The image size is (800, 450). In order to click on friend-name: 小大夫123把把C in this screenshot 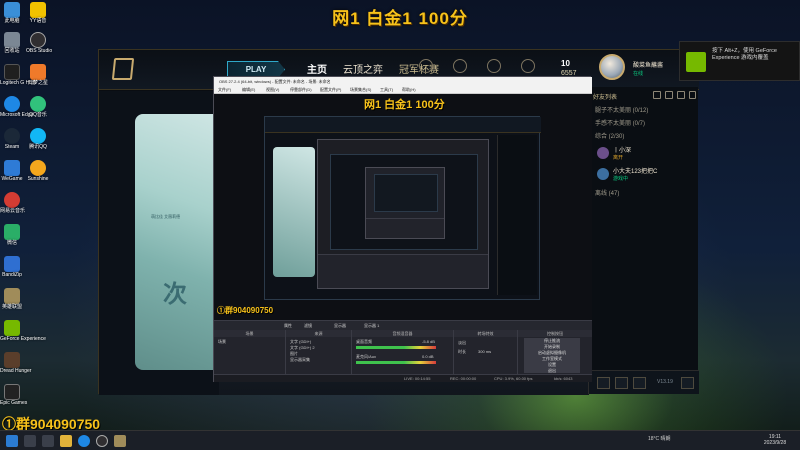, I will do `click(635, 170)`.